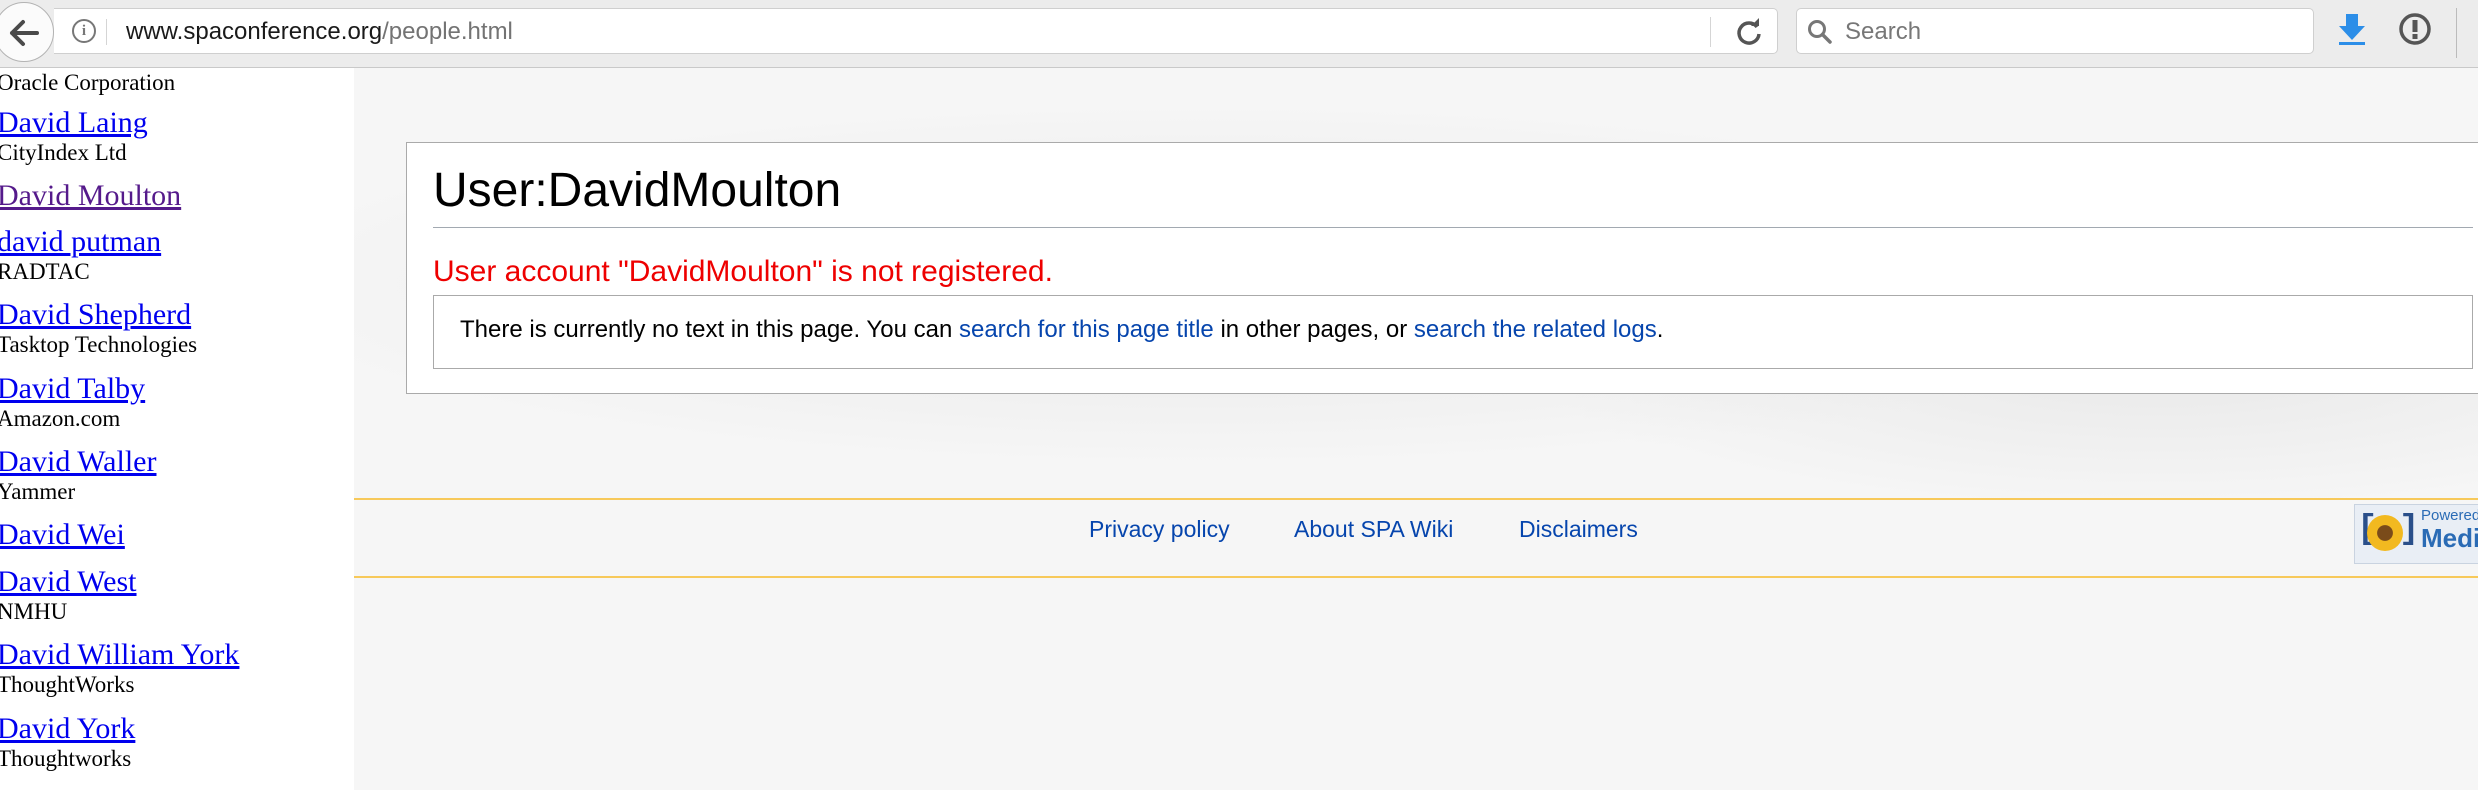 This screenshot has height=790, width=2478. Describe the element at coordinates (1749, 32) in the screenshot. I see `reload-icon` at that location.